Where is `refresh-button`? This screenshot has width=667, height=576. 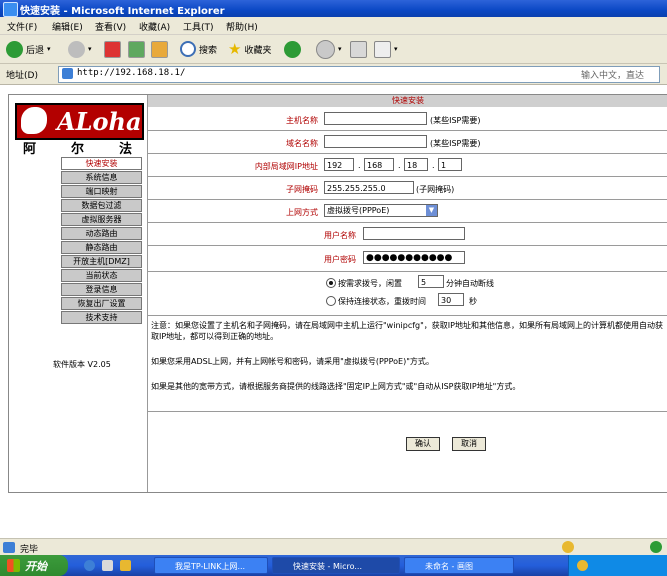
refresh-button is located at coordinates (136, 49).